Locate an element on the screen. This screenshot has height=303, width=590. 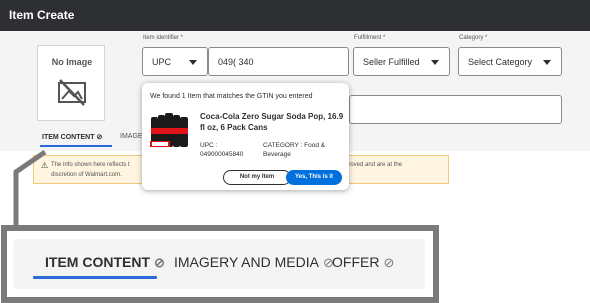
tab-imagery: IMAGE is located at coordinates (131, 136).